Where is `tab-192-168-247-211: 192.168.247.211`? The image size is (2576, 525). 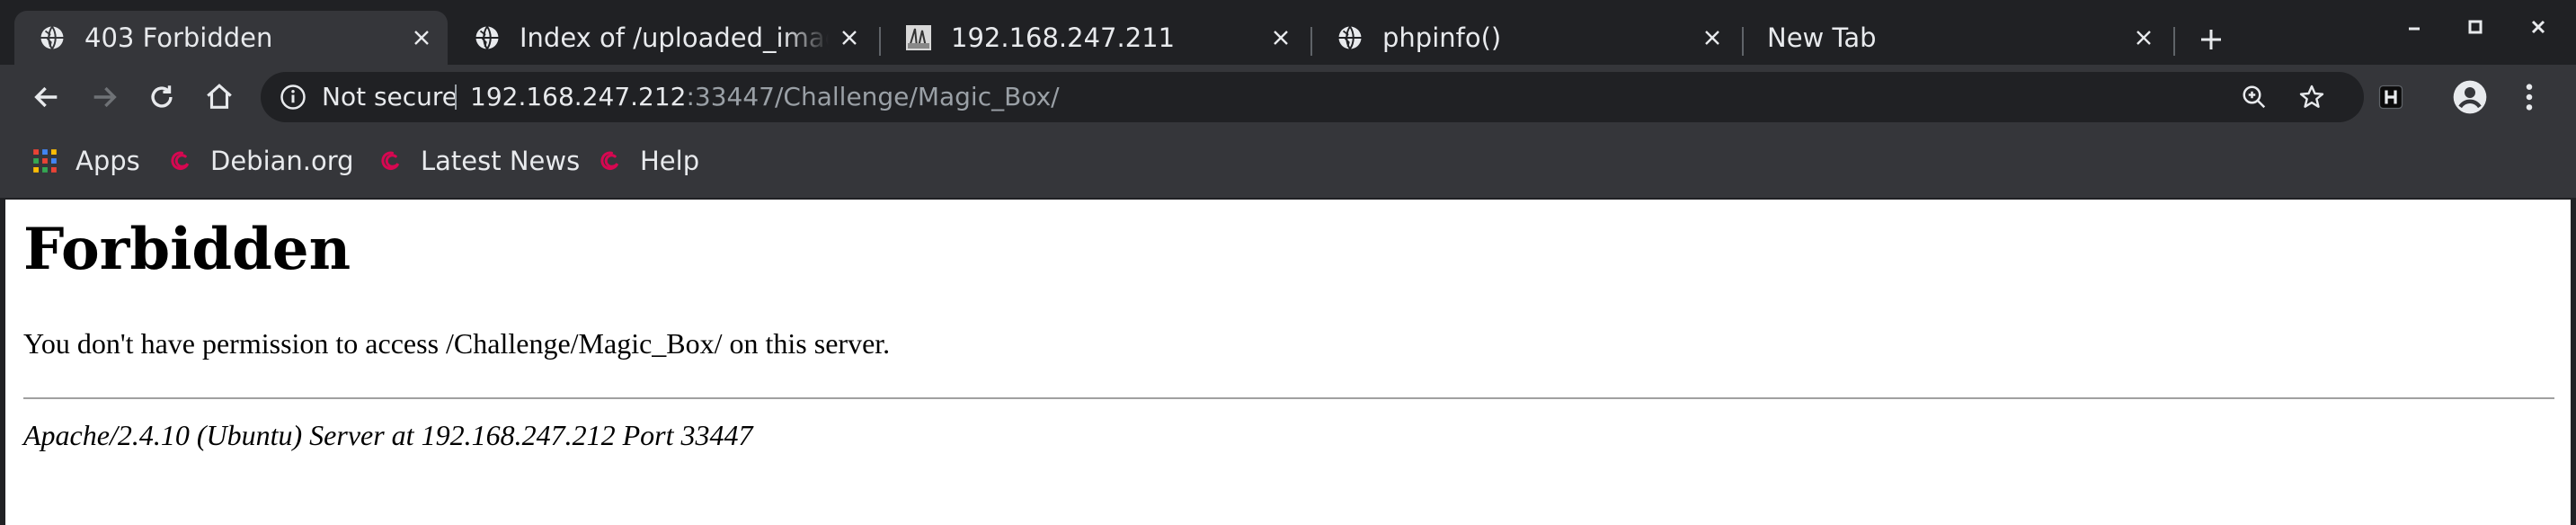
tab-192-168-247-211: 192.168.247.211 is located at coordinates (1094, 38).